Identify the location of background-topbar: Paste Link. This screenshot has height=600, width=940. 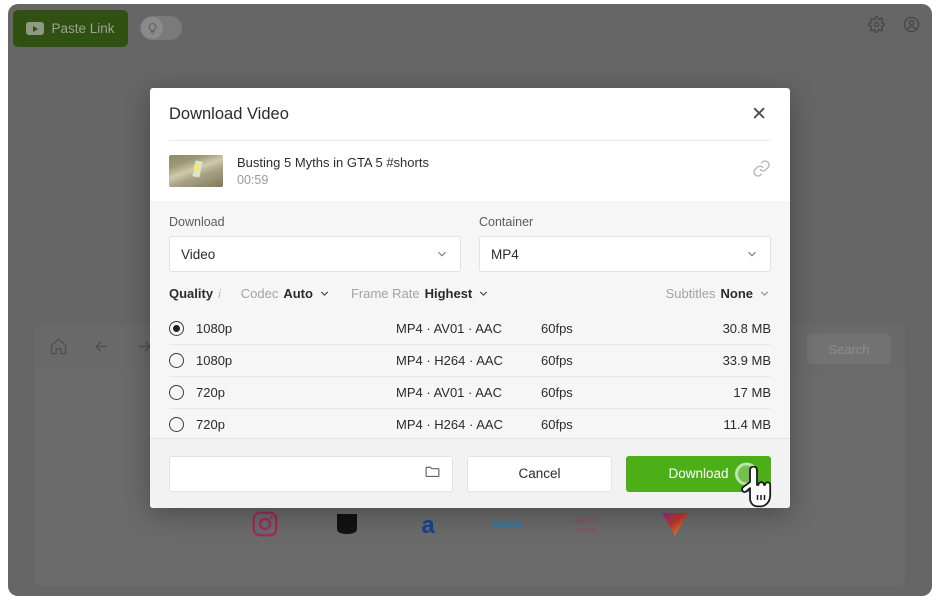
(470, 28).